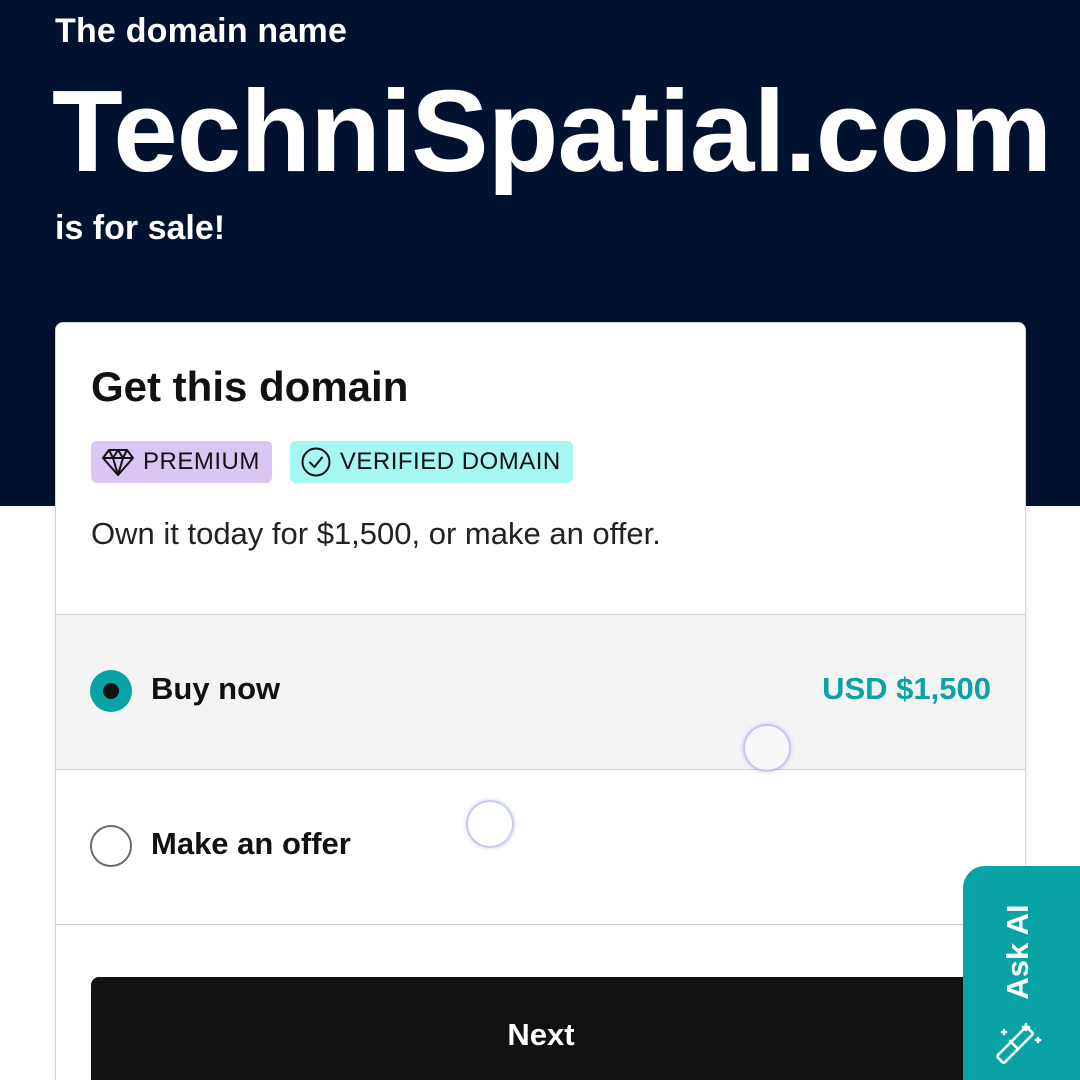  I want to click on verified-badge-label: VERIFIED DOMAIN, so click(450, 461).